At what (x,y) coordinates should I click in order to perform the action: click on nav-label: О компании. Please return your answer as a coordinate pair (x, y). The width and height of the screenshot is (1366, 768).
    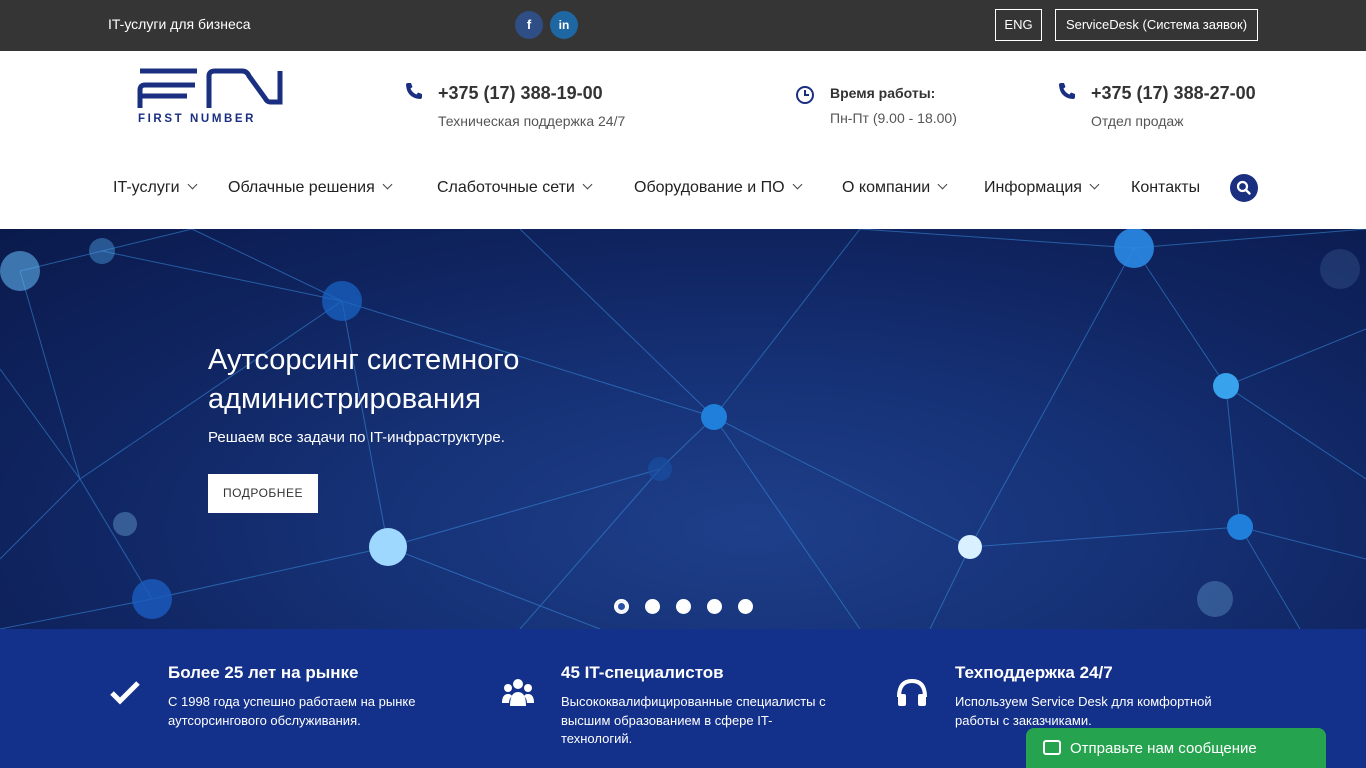
    Looking at the image, I should click on (886, 187).